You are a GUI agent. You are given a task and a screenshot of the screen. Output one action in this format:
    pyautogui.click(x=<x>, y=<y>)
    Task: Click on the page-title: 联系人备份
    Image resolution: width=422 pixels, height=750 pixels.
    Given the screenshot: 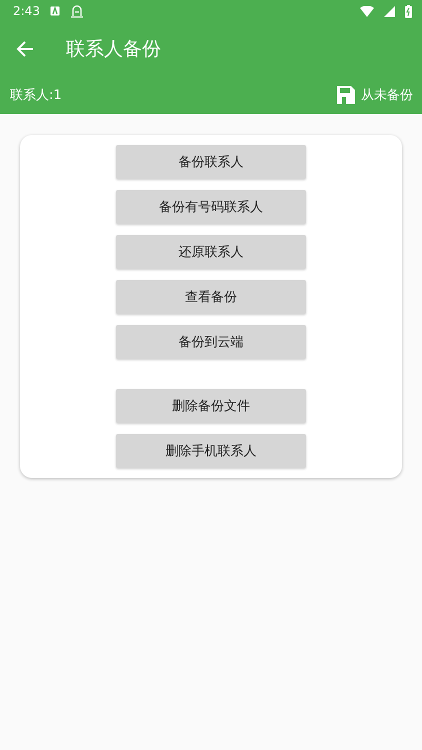 What is the action you would take?
    pyautogui.click(x=113, y=49)
    